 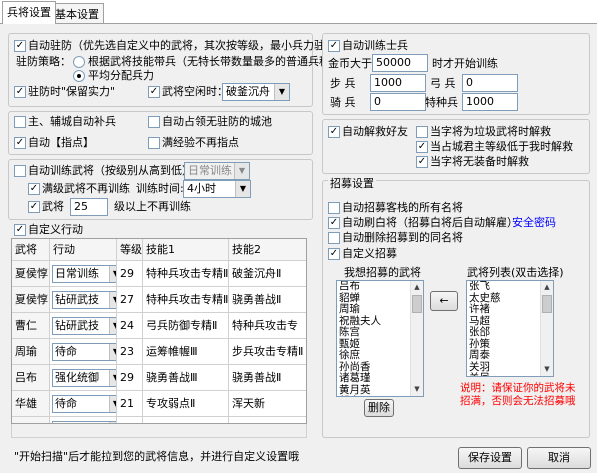 What do you see at coordinates (217, 189) in the screenshot?
I see `train-time-select: 4小时 ▼` at bounding box center [217, 189].